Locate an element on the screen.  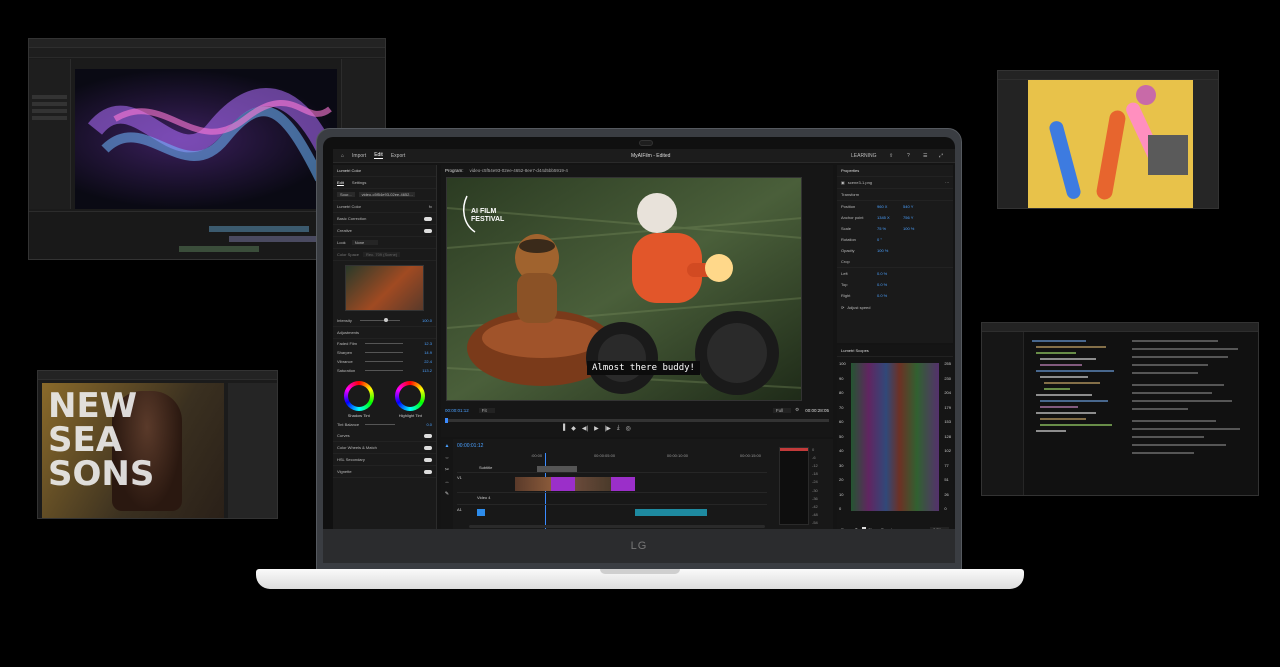
fx-icon: fx is located at coordinates (430, 206).